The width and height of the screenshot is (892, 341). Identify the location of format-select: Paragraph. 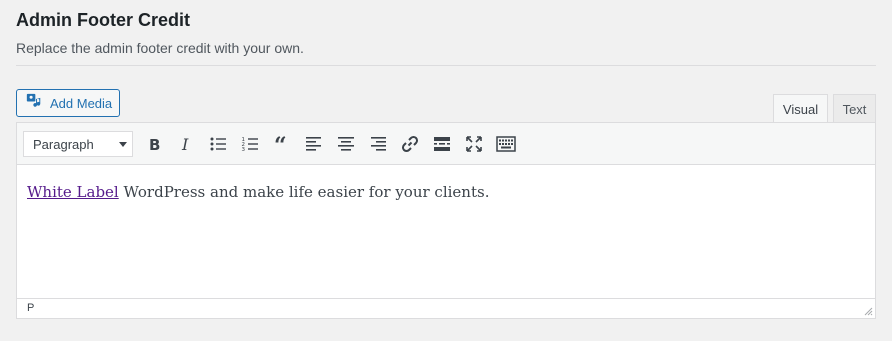
(78, 144).